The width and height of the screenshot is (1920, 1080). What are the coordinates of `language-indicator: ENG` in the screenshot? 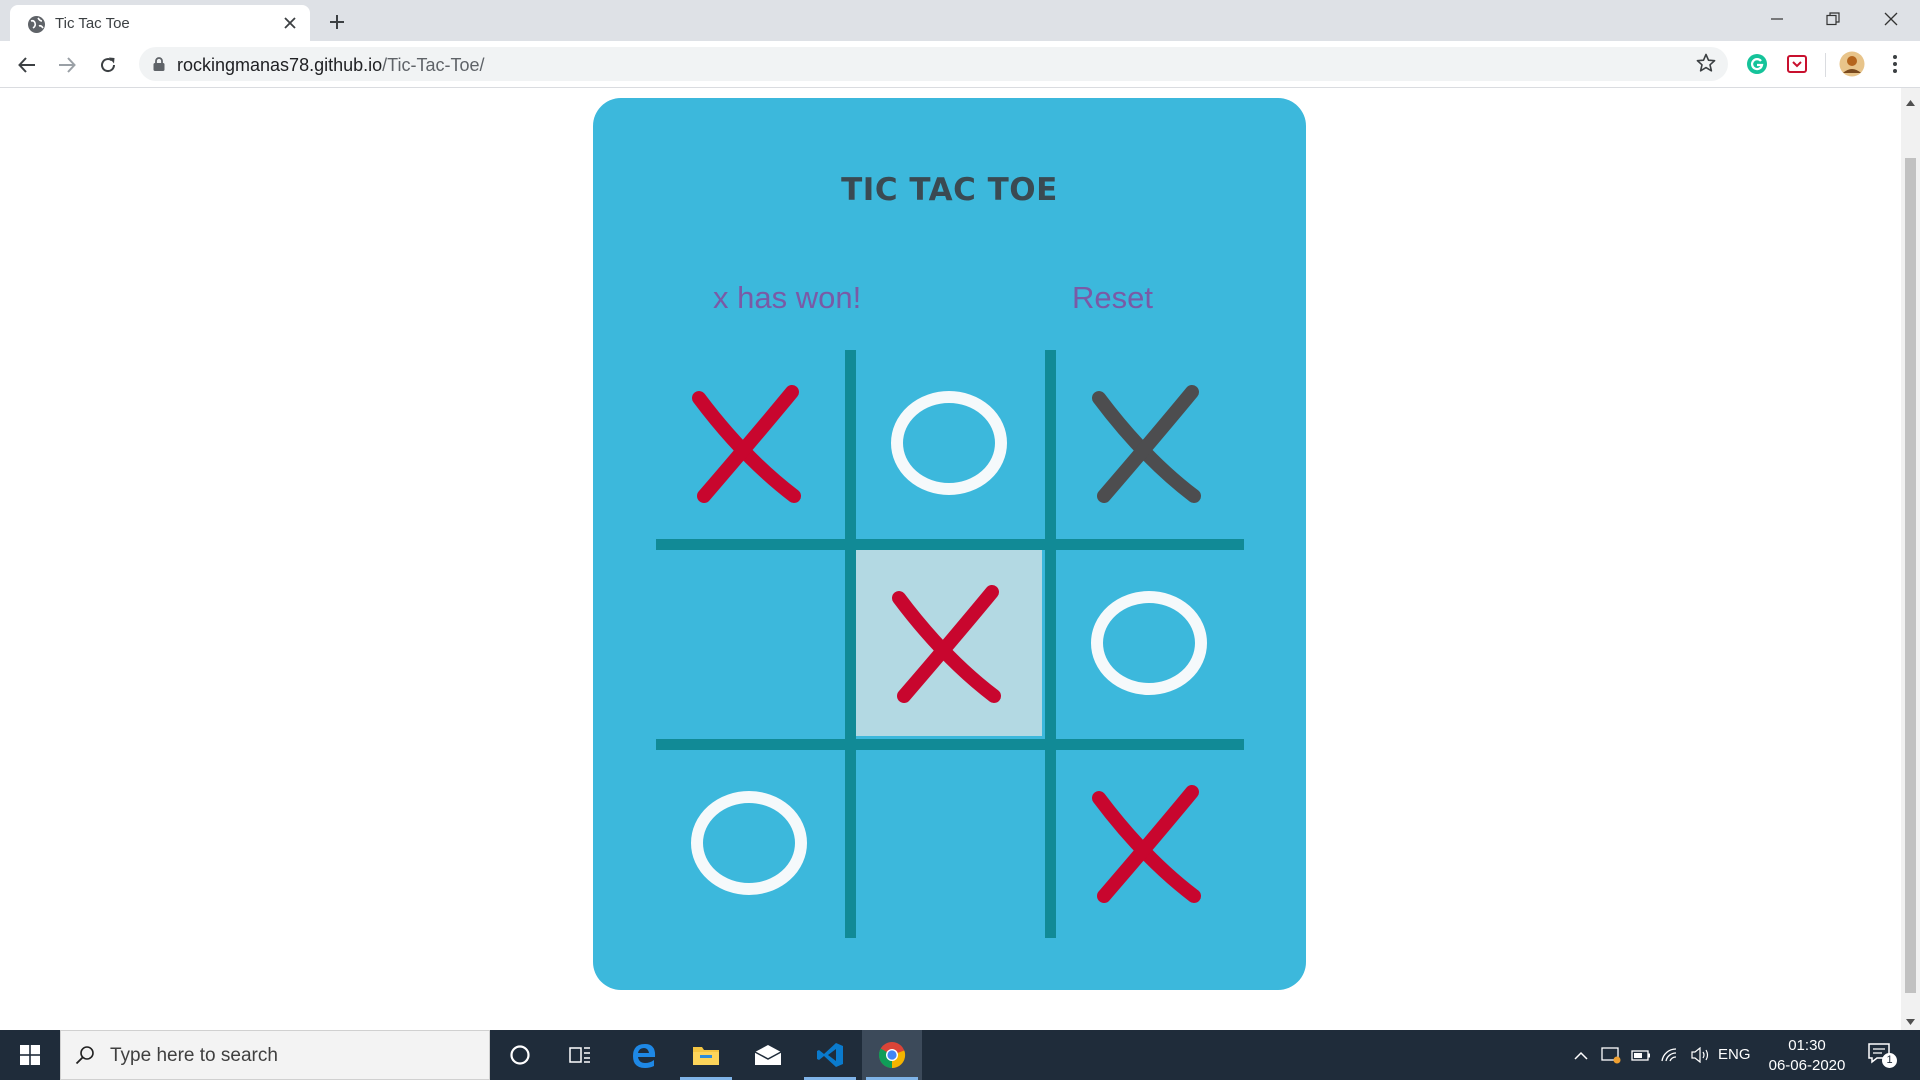 It's located at (1734, 1054).